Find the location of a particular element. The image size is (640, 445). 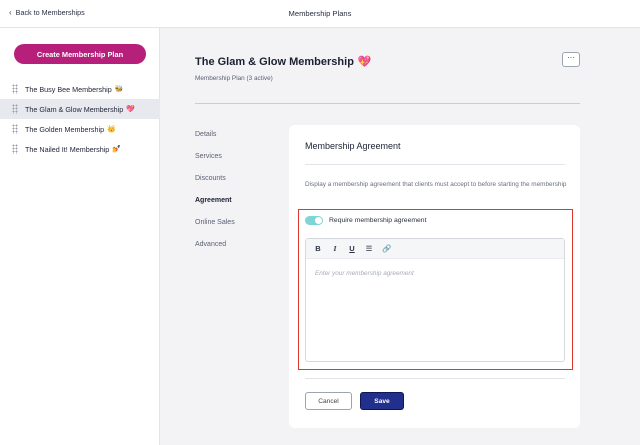

require-agreement-row: Require membership agreement is located at coordinates (365, 220).